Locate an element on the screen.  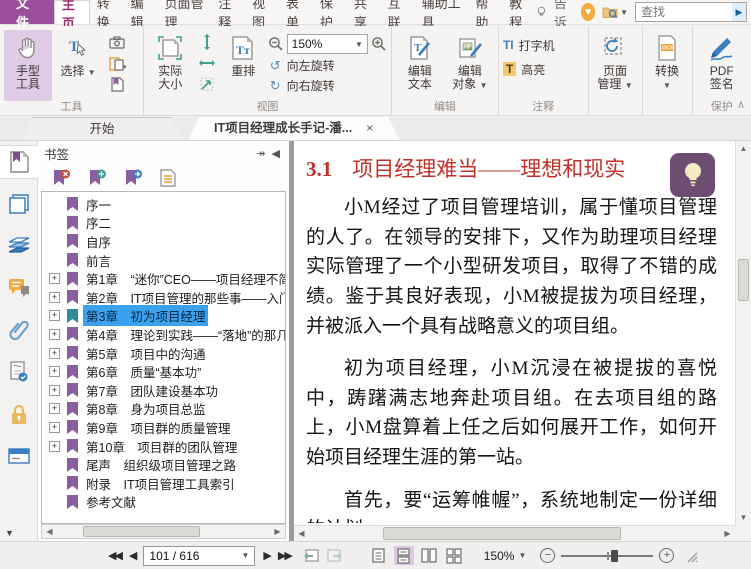
zoom-slider-track is located at coordinates (607, 555).